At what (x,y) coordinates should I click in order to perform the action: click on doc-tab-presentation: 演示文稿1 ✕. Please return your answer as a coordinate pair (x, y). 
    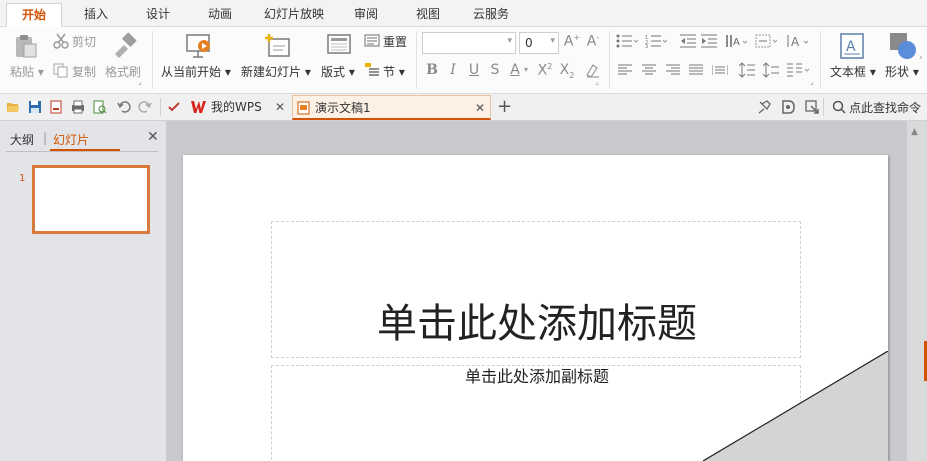
    Looking at the image, I should click on (391, 107).